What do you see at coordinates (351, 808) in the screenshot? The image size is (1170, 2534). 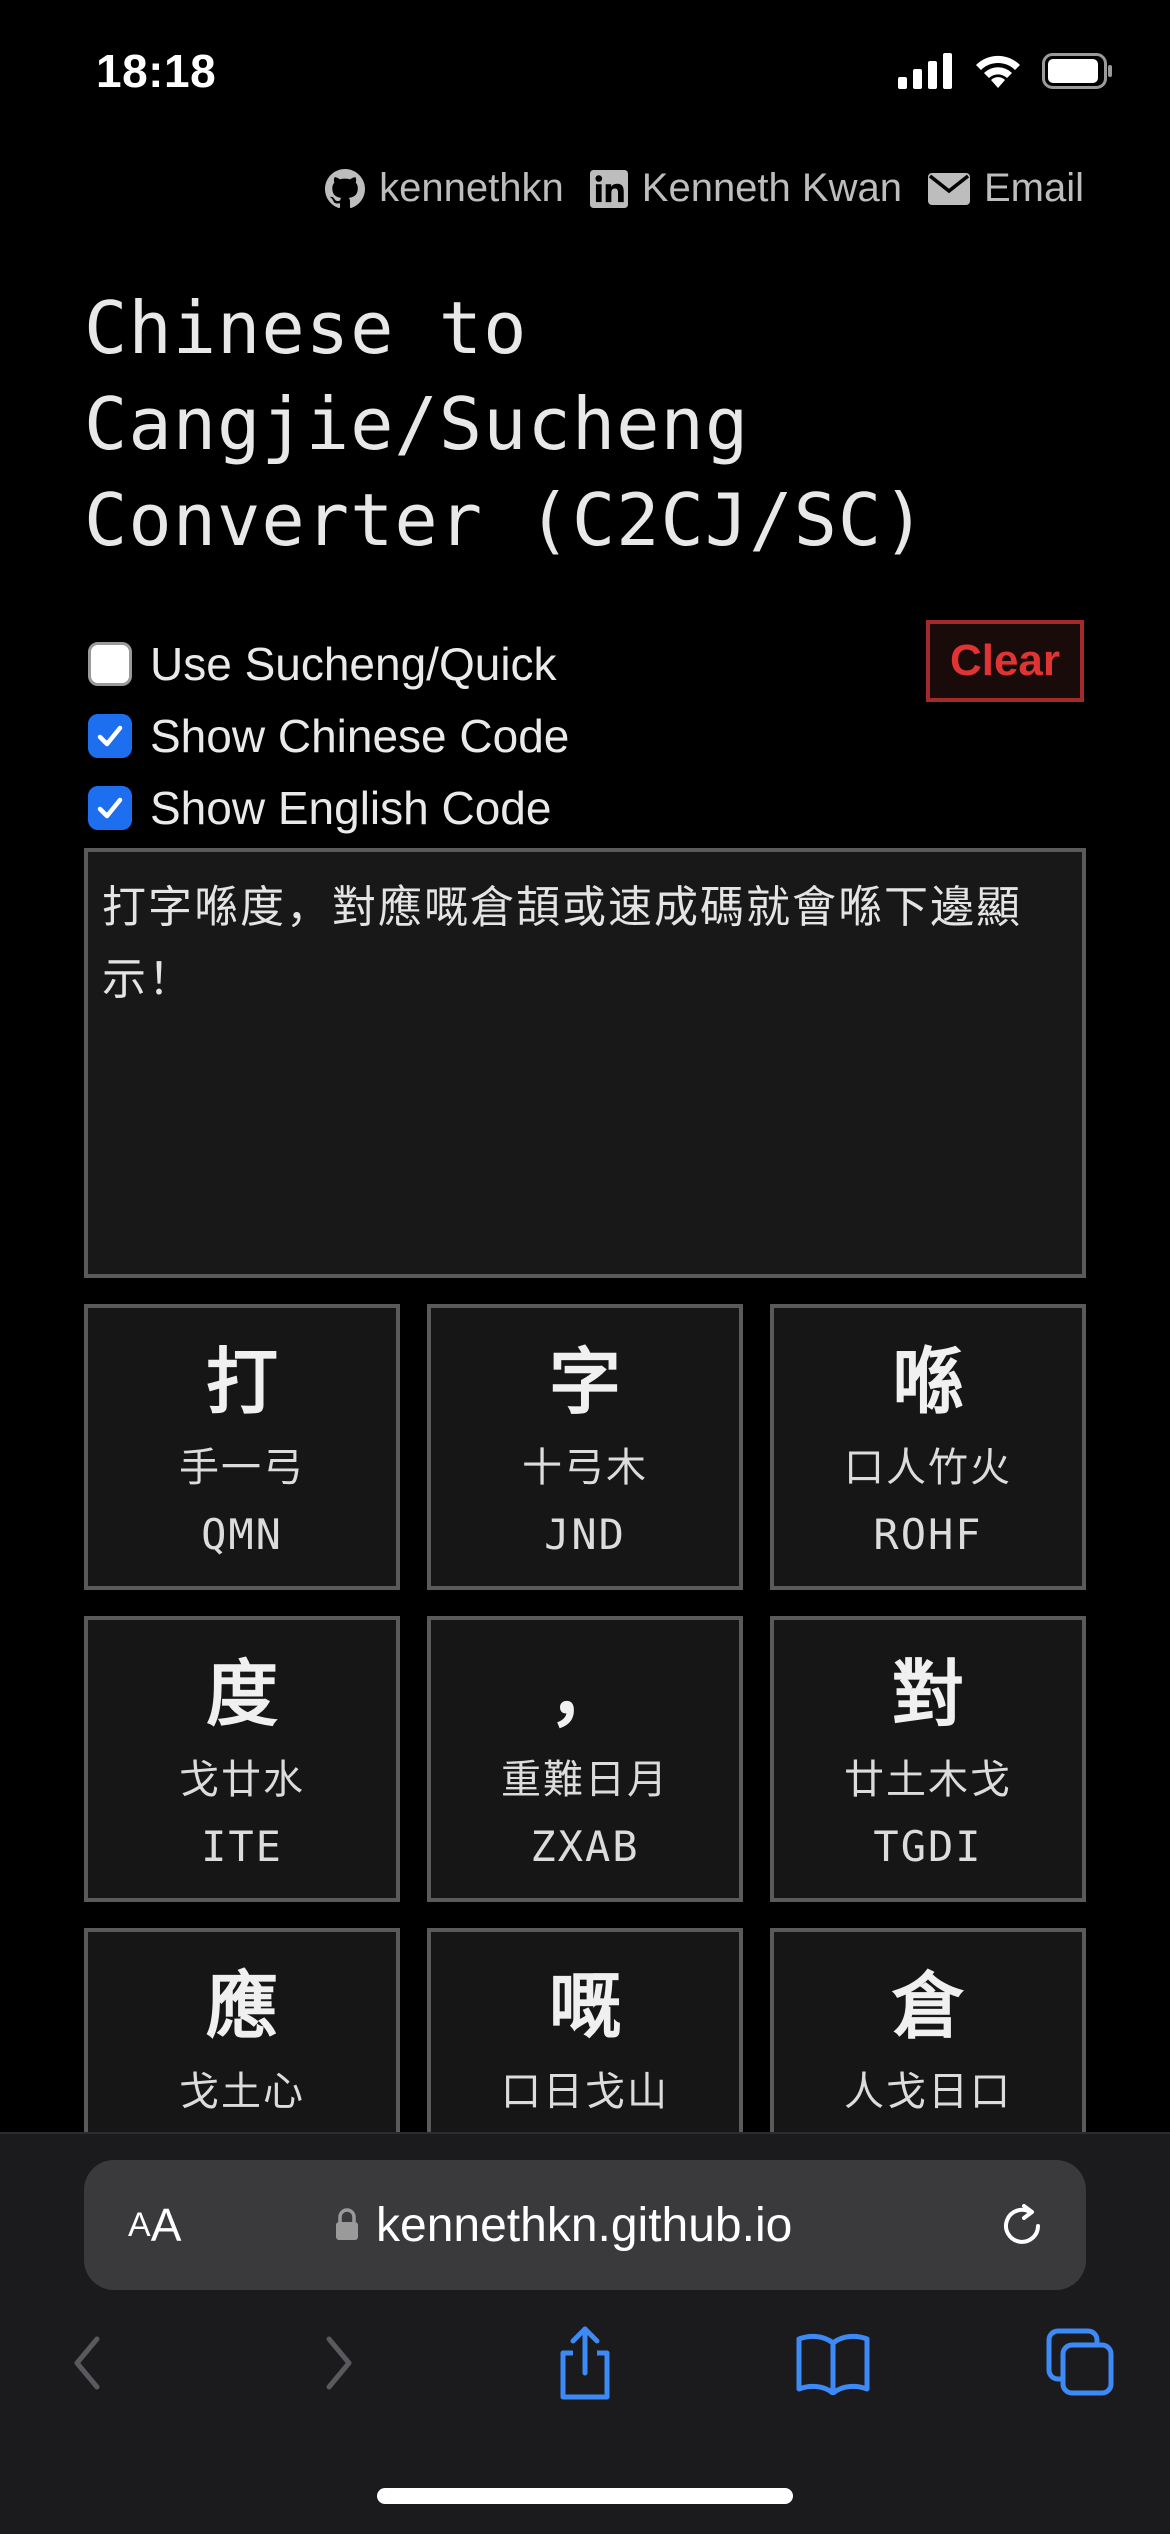 I see `option-label: Show English Code` at bounding box center [351, 808].